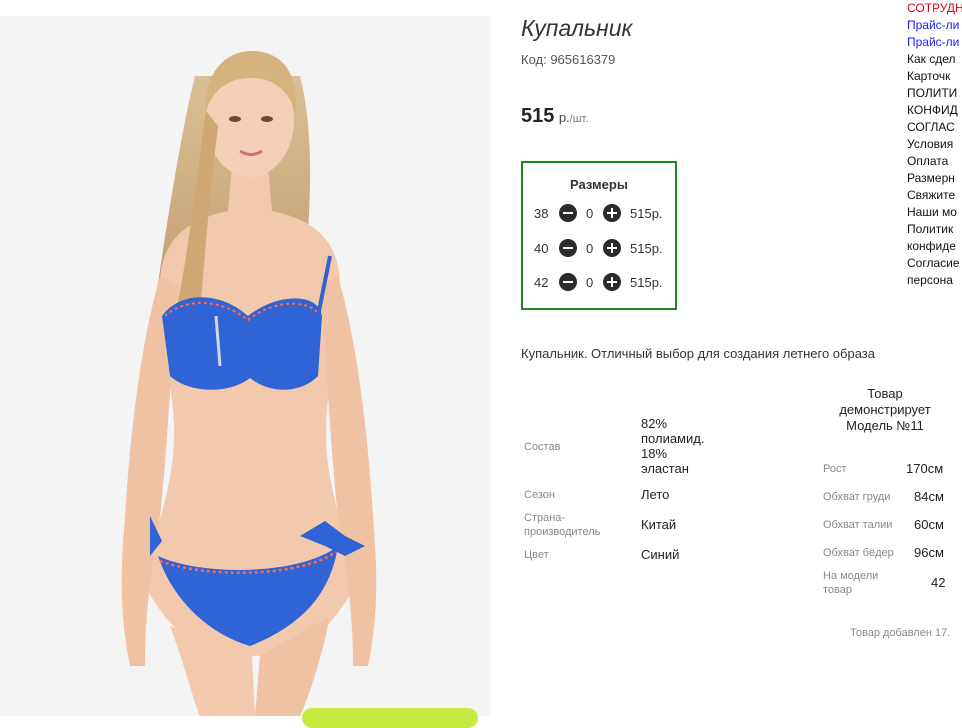 The image size is (962, 728). What do you see at coordinates (577, 28) in the screenshot?
I see `product-title: Купальник` at bounding box center [577, 28].